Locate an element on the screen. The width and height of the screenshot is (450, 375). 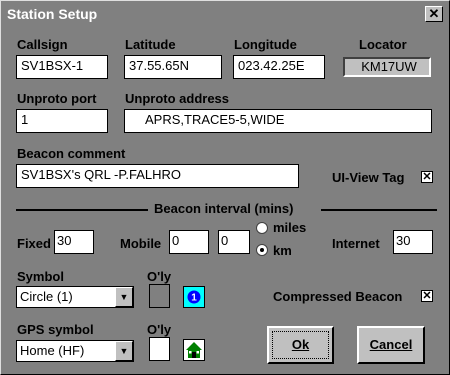
miles-radio is located at coordinates (262, 228).